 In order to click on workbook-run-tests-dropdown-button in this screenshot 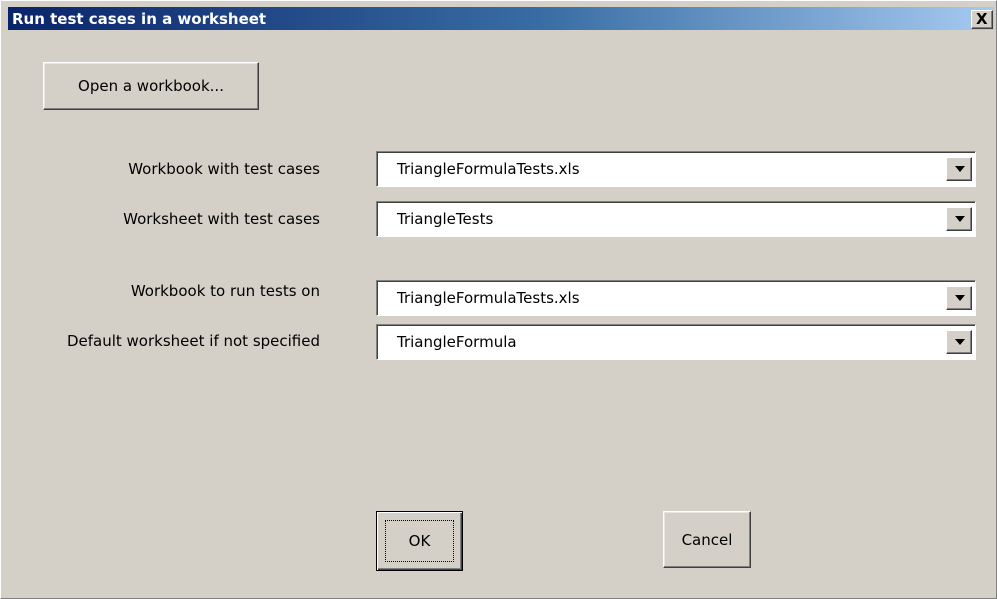, I will do `click(959, 298)`.